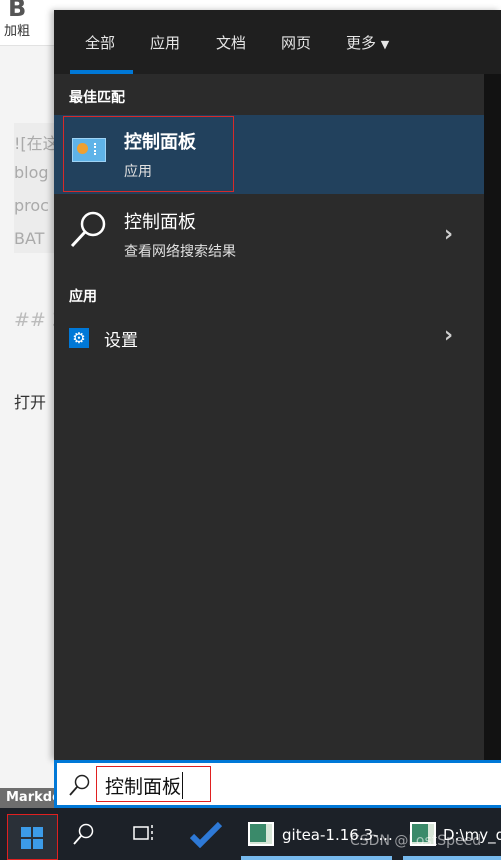 The image size is (501, 860). Describe the element at coordinates (17, 11) in the screenshot. I see `bold-button: B` at that location.